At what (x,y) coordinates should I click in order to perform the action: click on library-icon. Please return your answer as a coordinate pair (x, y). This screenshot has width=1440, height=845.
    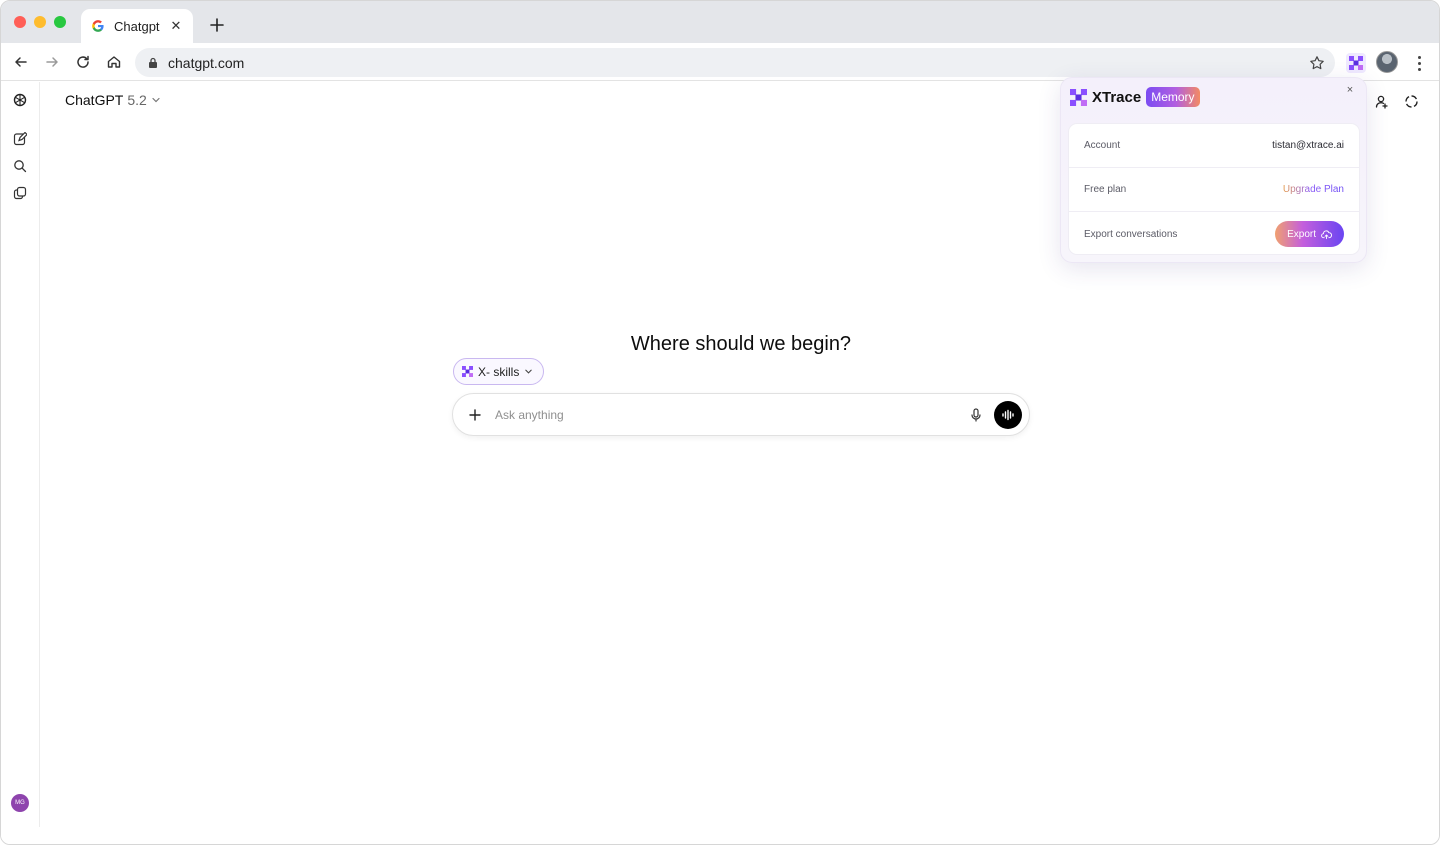
    Looking at the image, I should click on (20, 193).